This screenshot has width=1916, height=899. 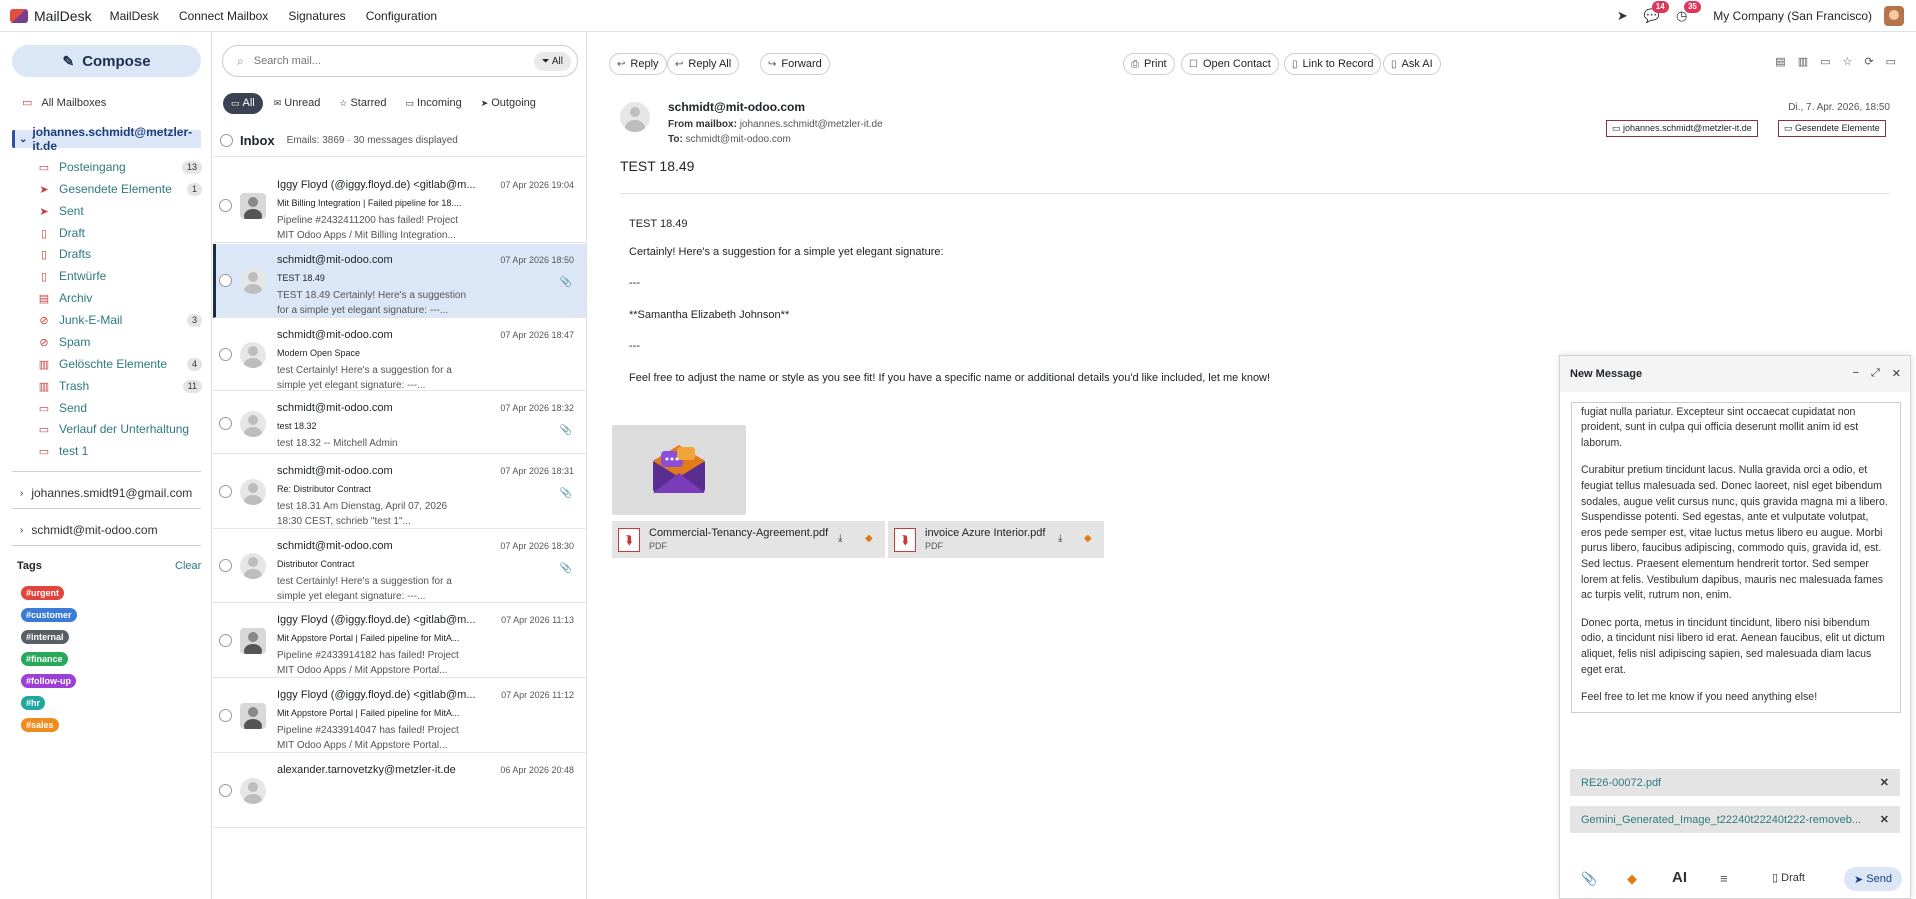 I want to click on ai-text-button: AI, so click(x=1679, y=877).